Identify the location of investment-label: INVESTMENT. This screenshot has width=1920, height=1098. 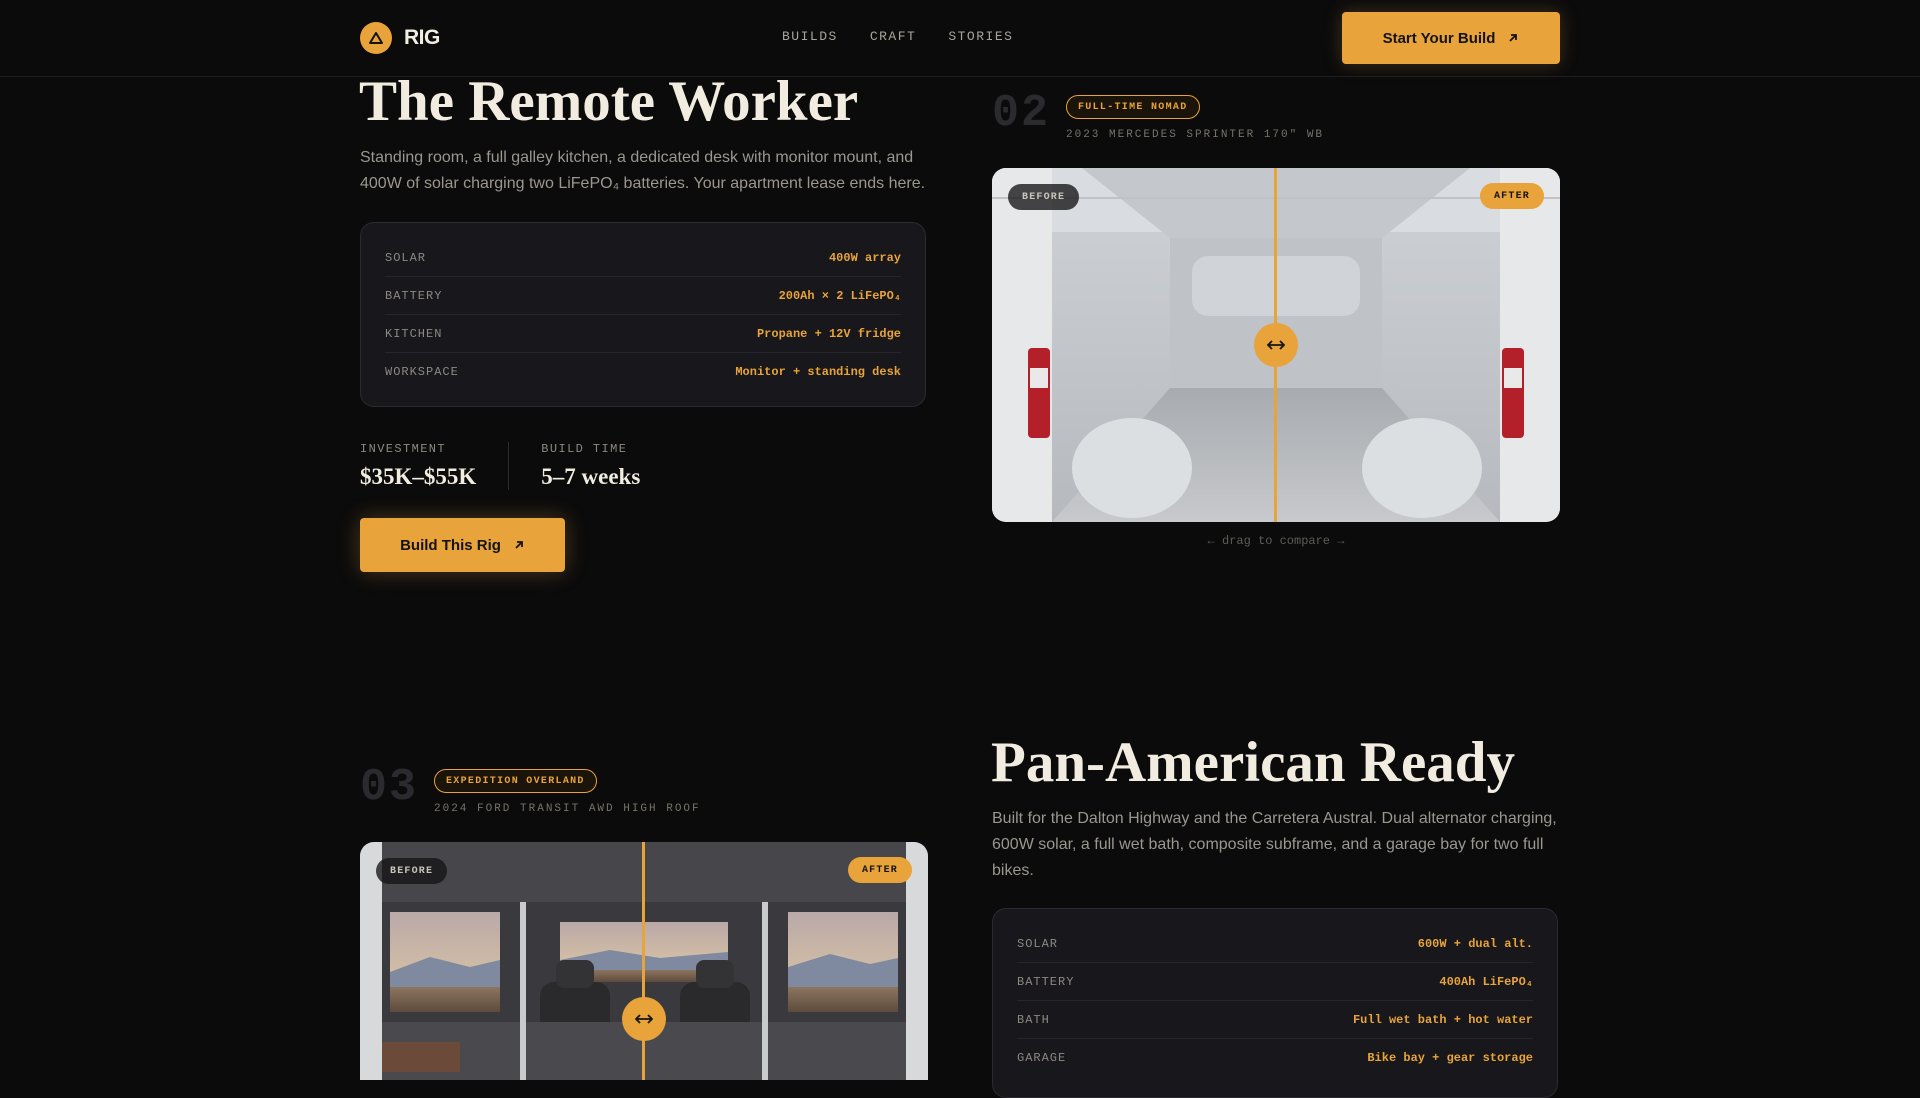
(403, 449).